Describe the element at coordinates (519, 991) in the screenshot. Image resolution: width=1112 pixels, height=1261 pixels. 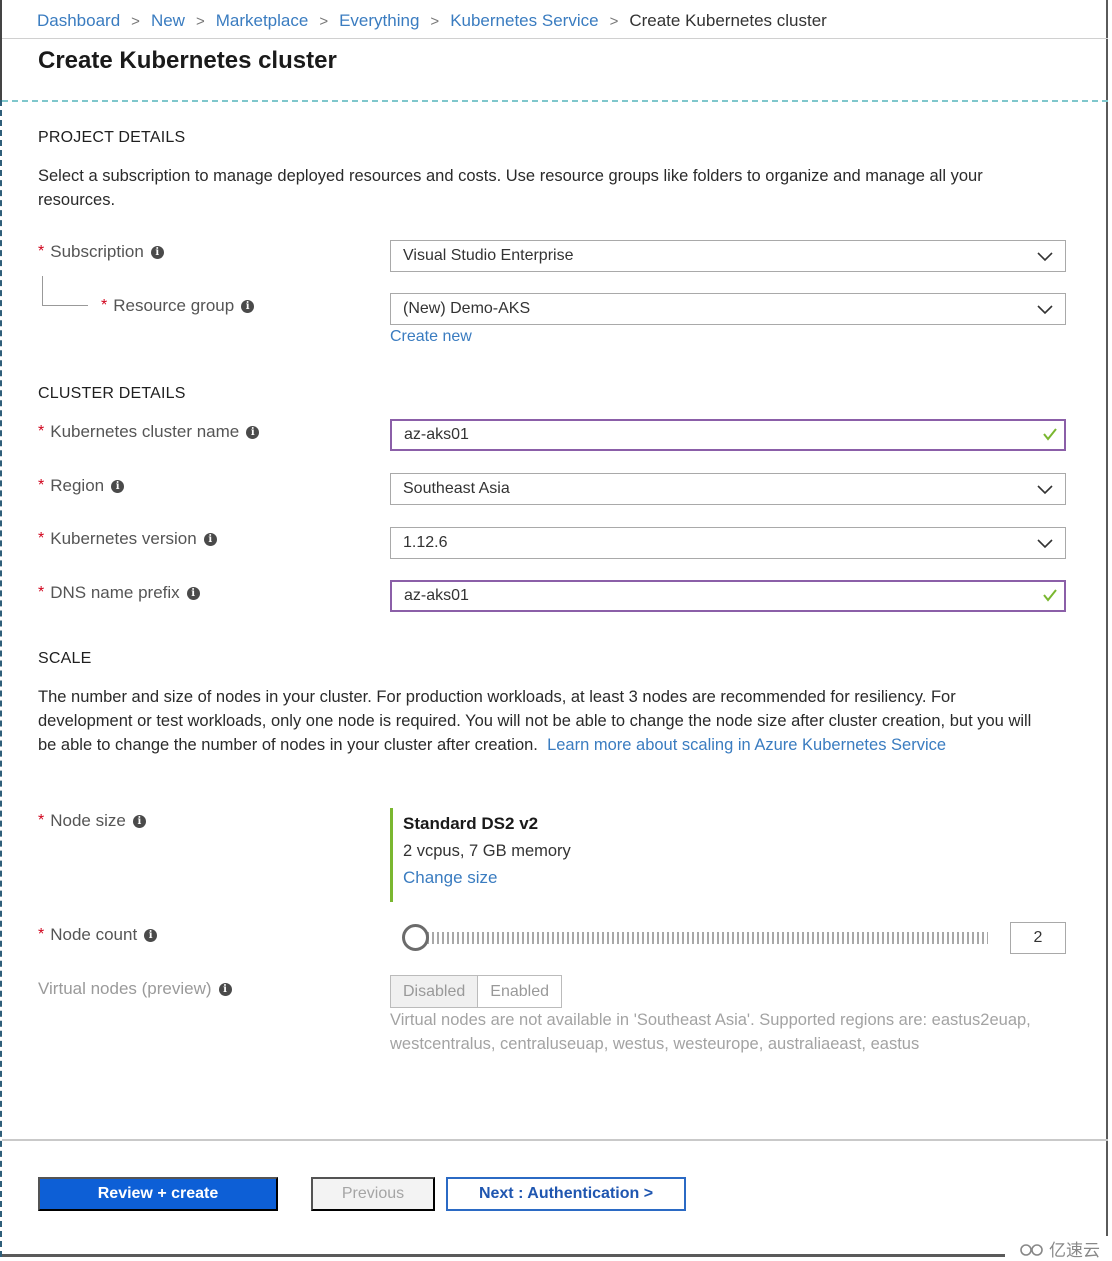
I see `virtual-nodes-enabled-option: Enabled` at that location.